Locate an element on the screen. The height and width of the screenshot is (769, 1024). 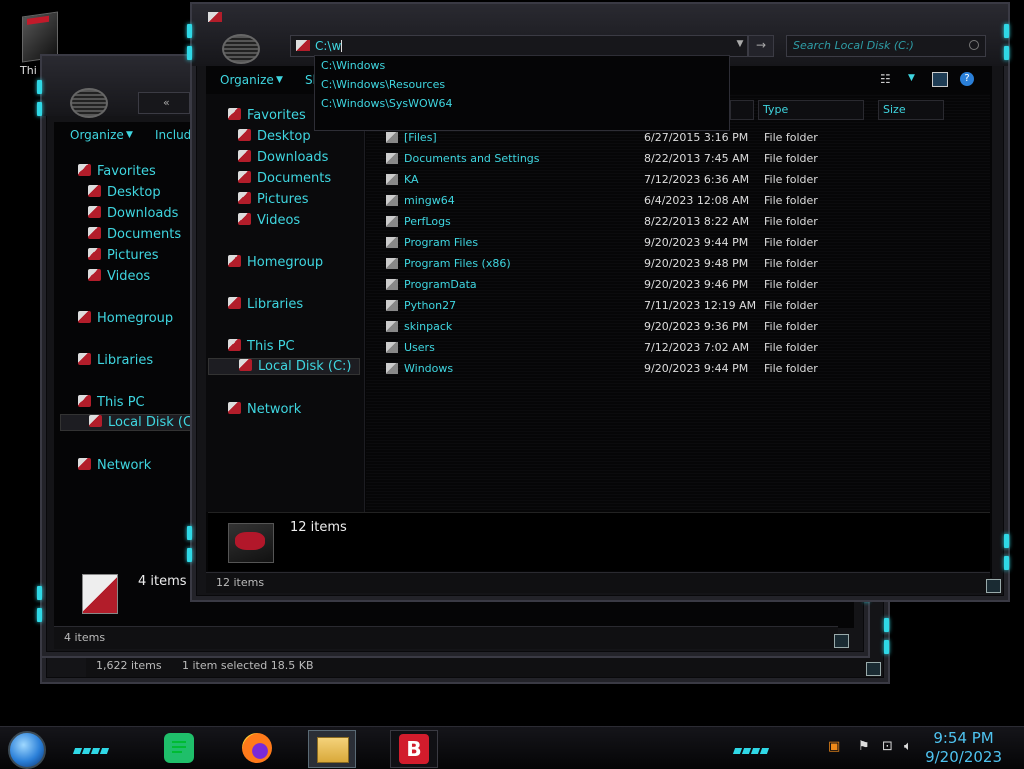
suggestion-item: C:\Windows\SysWOW64 is located at coordinates (387, 103).